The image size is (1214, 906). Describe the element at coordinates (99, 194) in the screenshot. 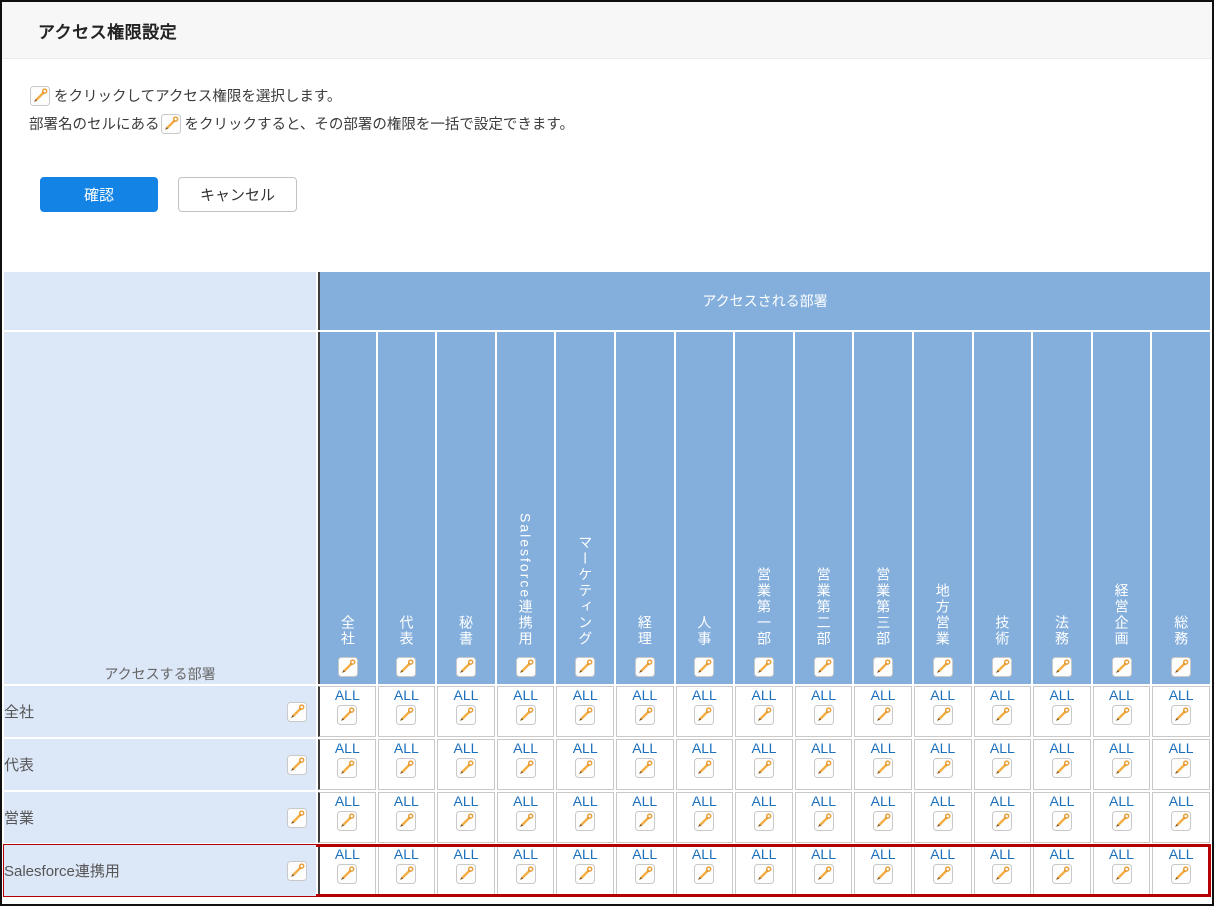

I see `confirm-button: 確認` at that location.